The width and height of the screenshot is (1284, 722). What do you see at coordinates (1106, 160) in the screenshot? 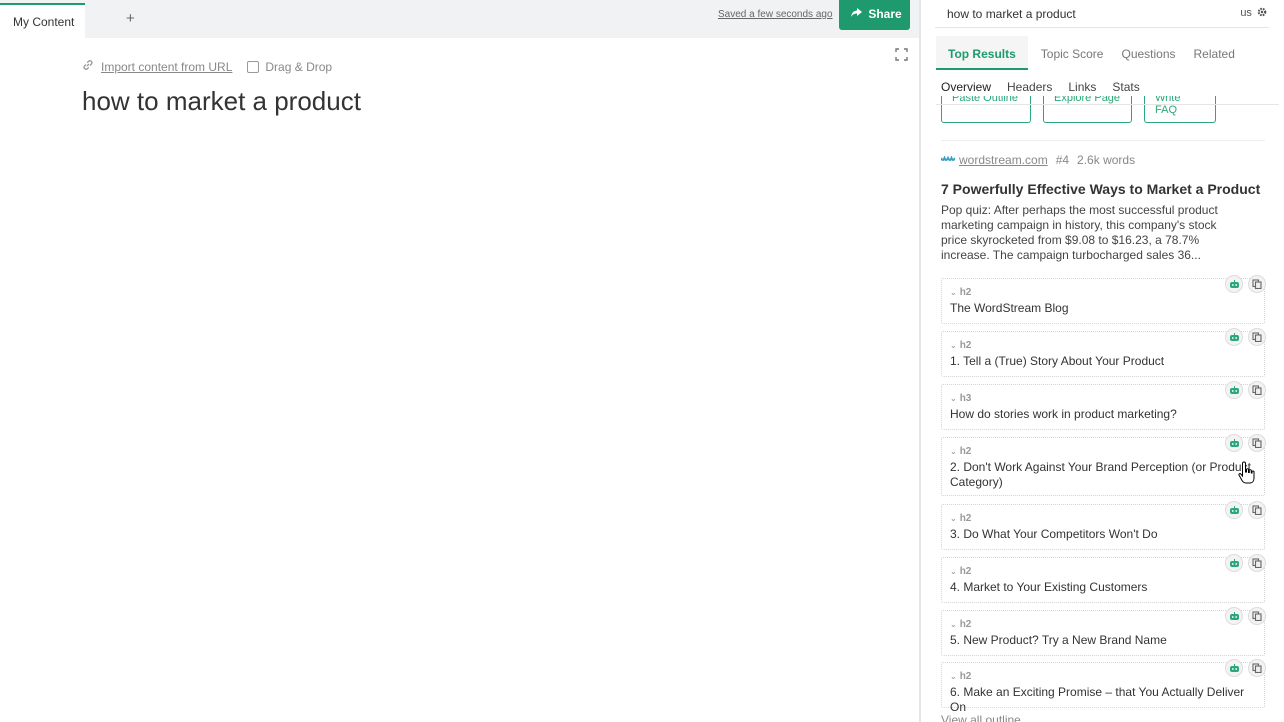
I see `result-word-count: 2.6k words` at bounding box center [1106, 160].